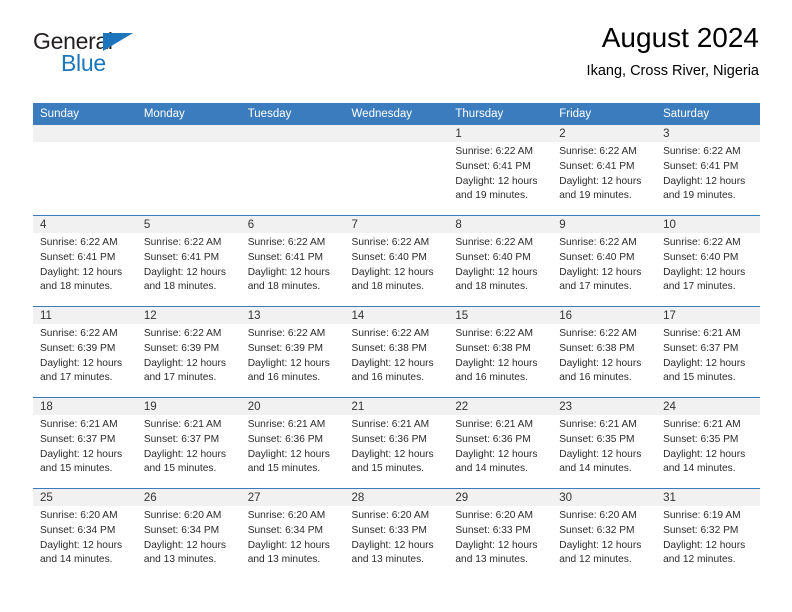  I want to click on page-subtitle: Ikang, Cross River, Nigeria, so click(672, 71).